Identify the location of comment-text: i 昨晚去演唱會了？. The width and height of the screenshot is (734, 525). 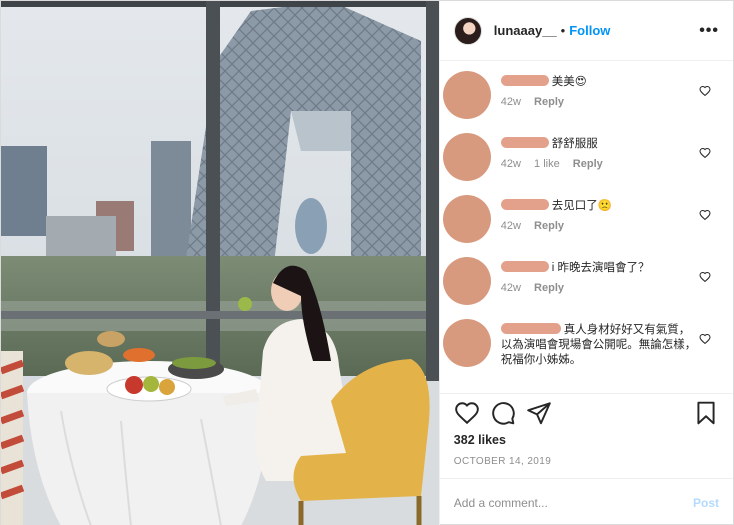
(600, 268).